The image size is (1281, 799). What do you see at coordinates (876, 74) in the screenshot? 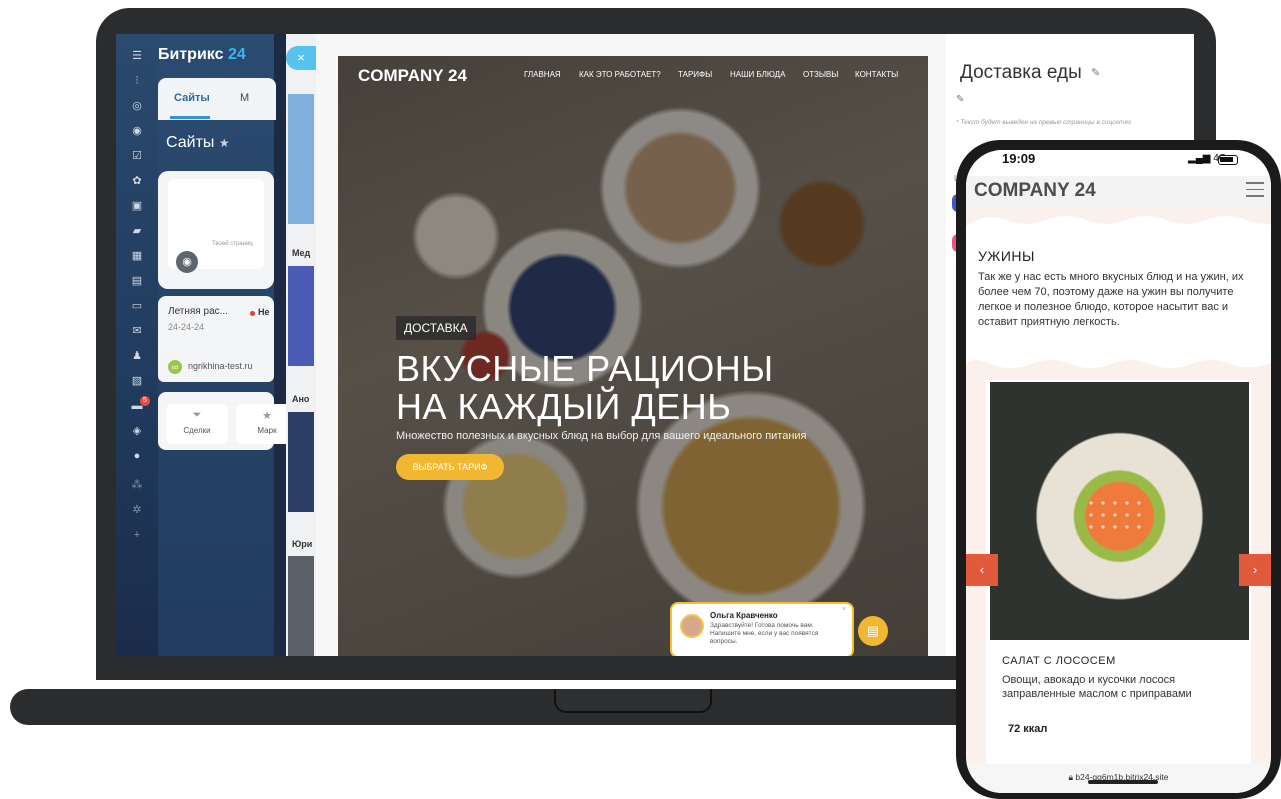
I see `nav-item-contacts: КОНТАКТЫ` at bounding box center [876, 74].